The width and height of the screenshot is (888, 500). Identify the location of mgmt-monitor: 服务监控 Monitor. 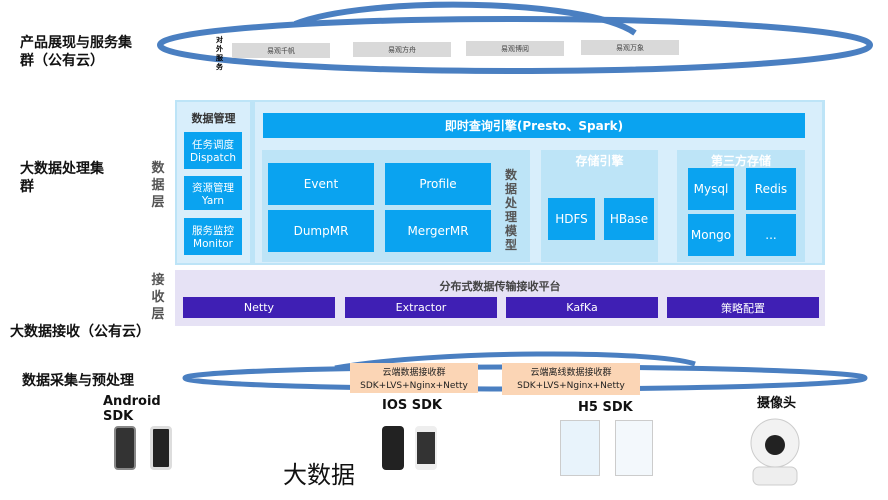
(213, 236).